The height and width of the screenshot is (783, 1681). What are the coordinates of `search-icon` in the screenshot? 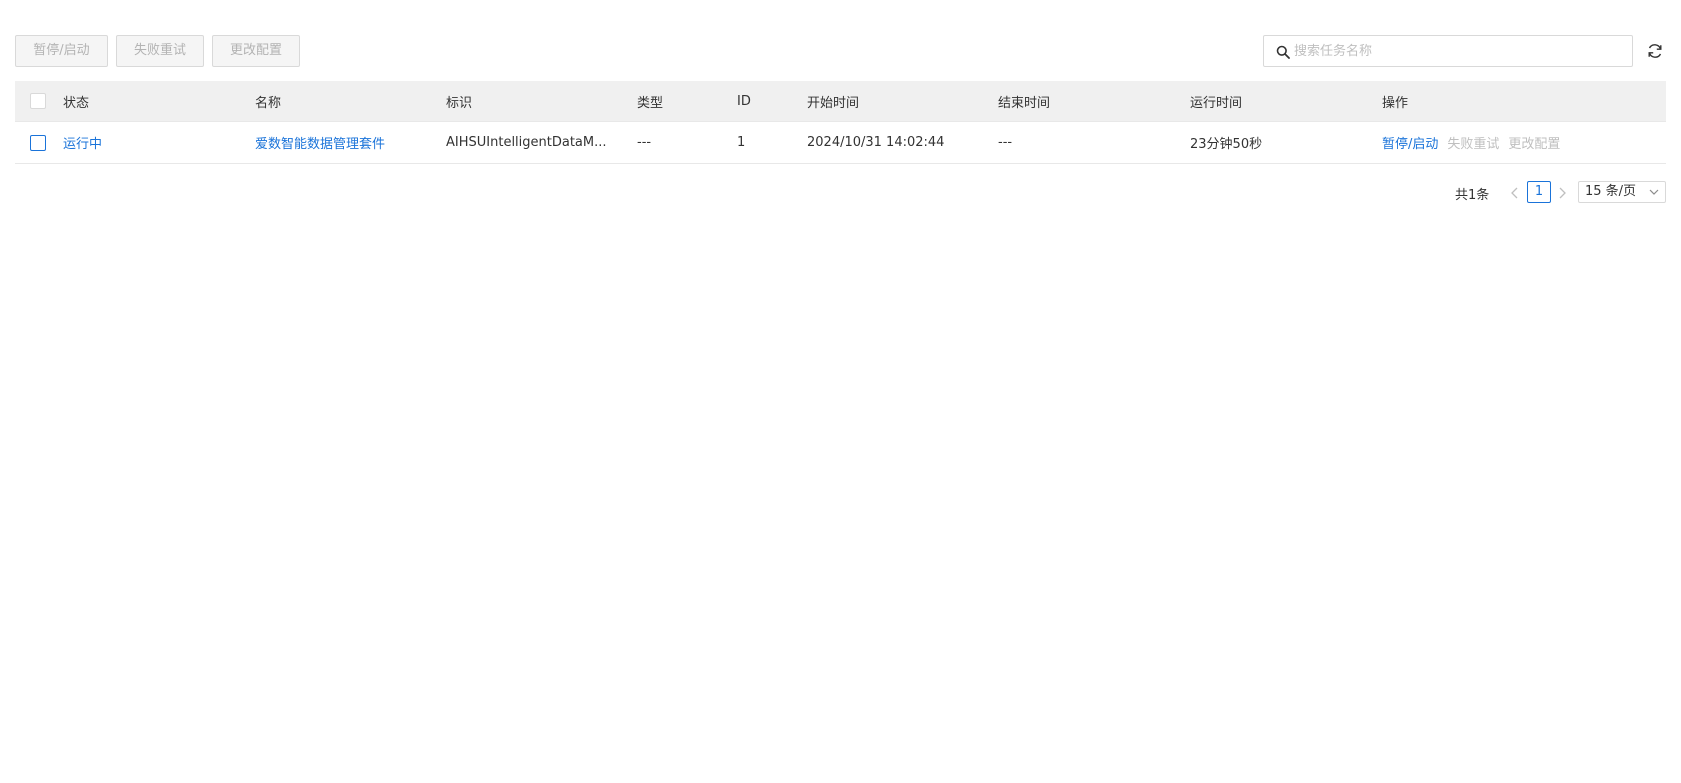 It's located at (1283, 52).